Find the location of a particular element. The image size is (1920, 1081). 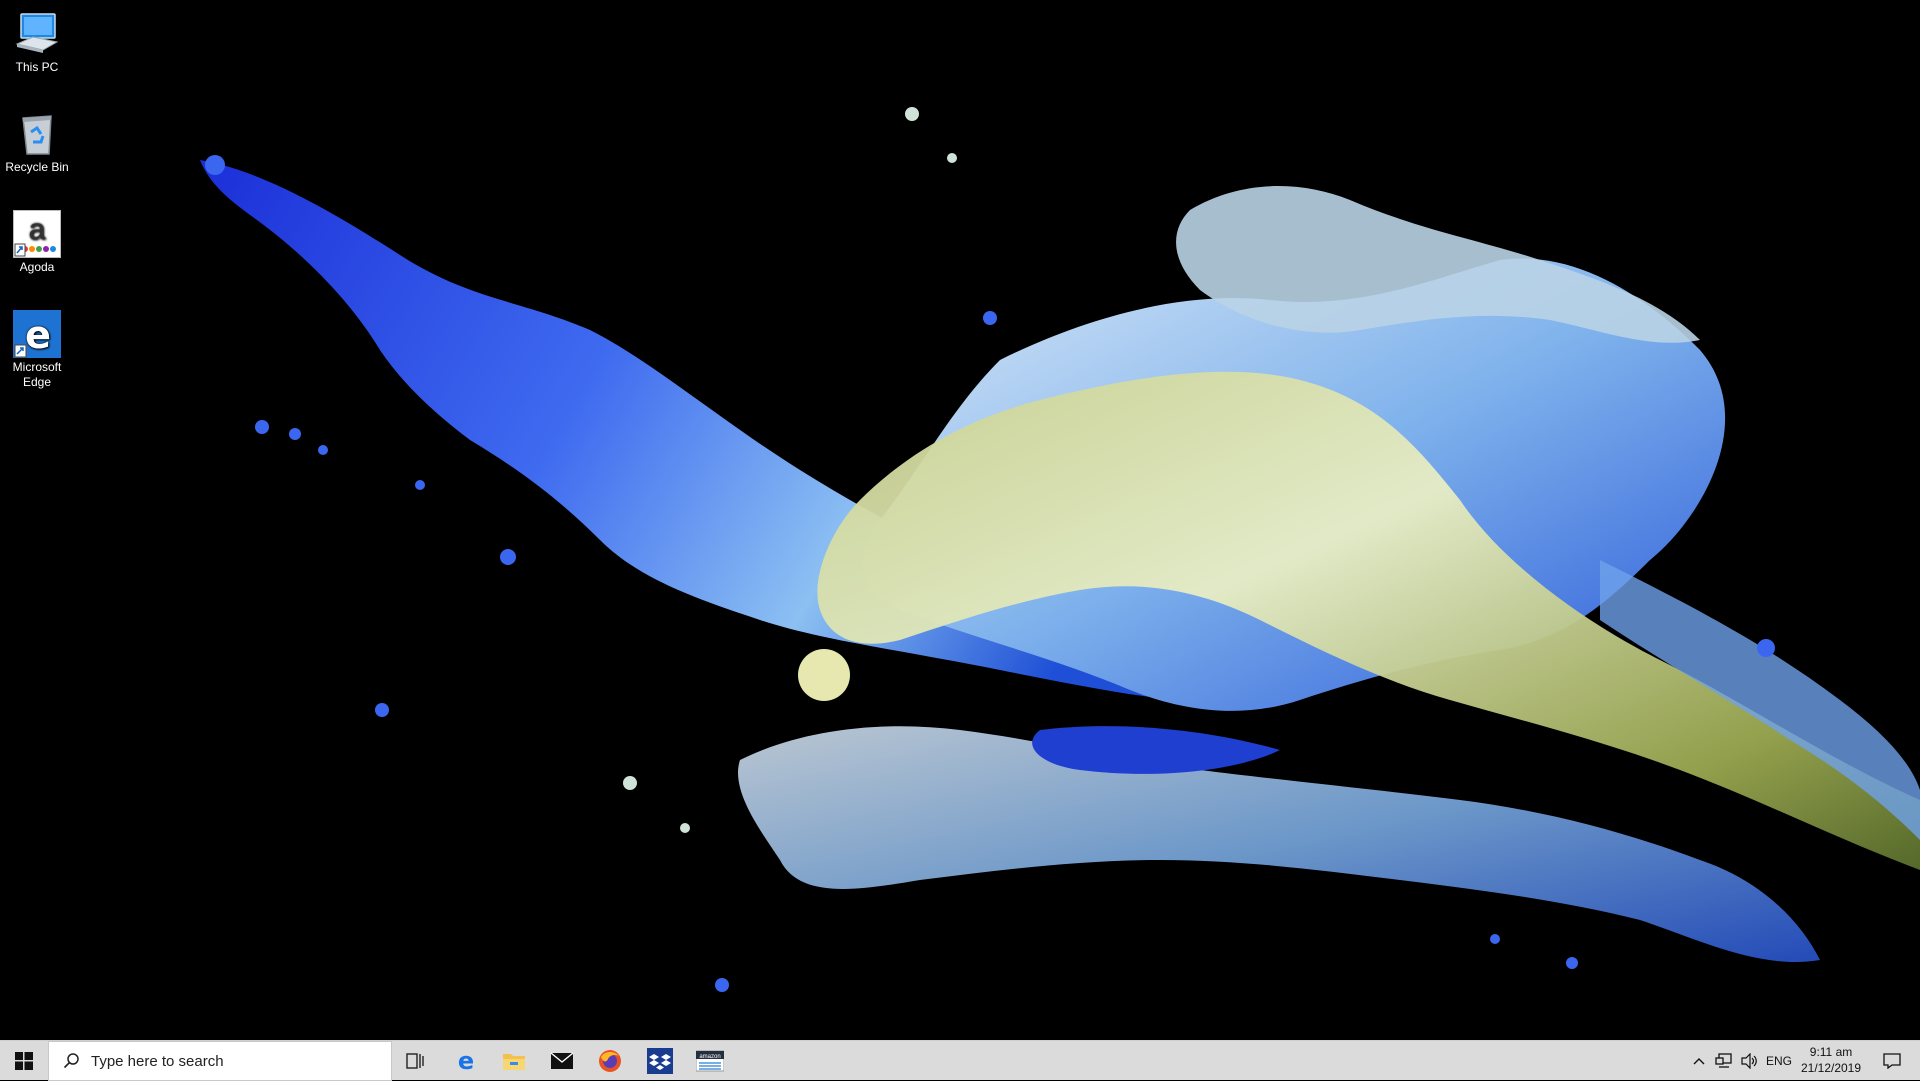

task-view-button is located at coordinates (416, 1061).